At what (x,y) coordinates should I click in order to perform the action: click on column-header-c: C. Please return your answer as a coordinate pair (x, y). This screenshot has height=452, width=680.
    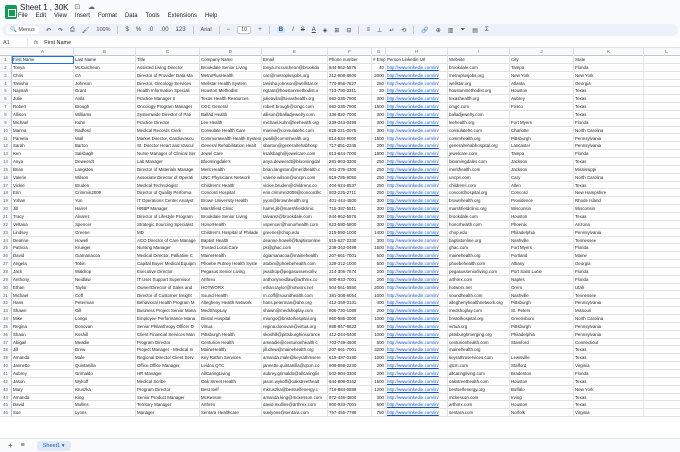
    Looking at the image, I should click on (168, 52).